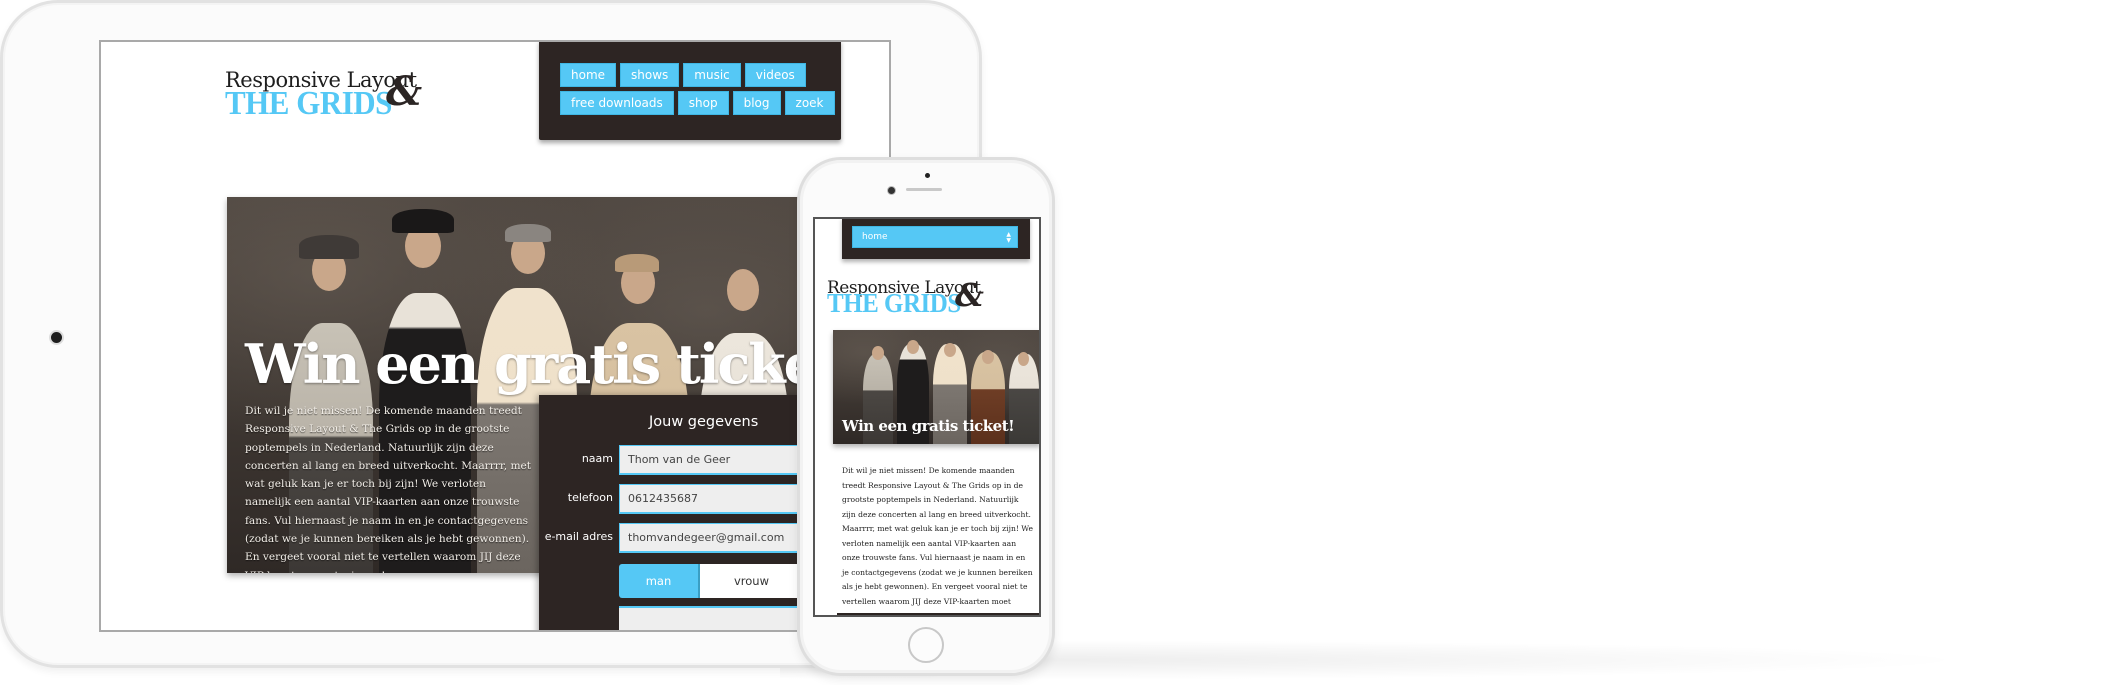 This screenshot has height=685, width=2126. Describe the element at coordinates (536, 364) in the screenshot. I see `hero-title: Win een gratis ticket!` at that location.